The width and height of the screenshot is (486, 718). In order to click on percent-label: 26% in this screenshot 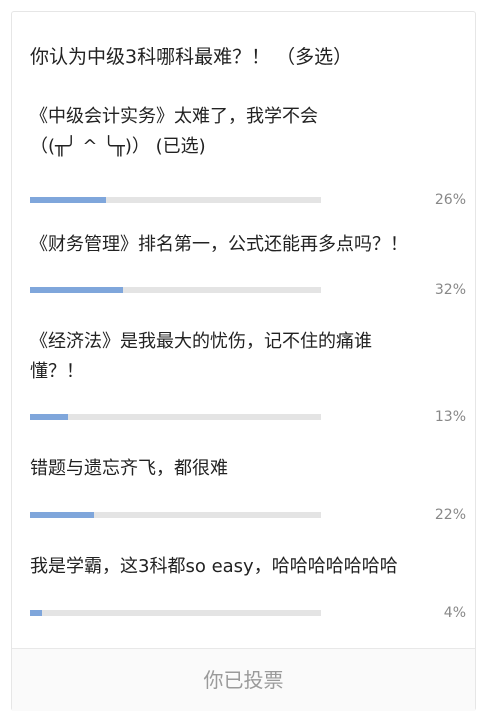, I will do `click(450, 200)`.